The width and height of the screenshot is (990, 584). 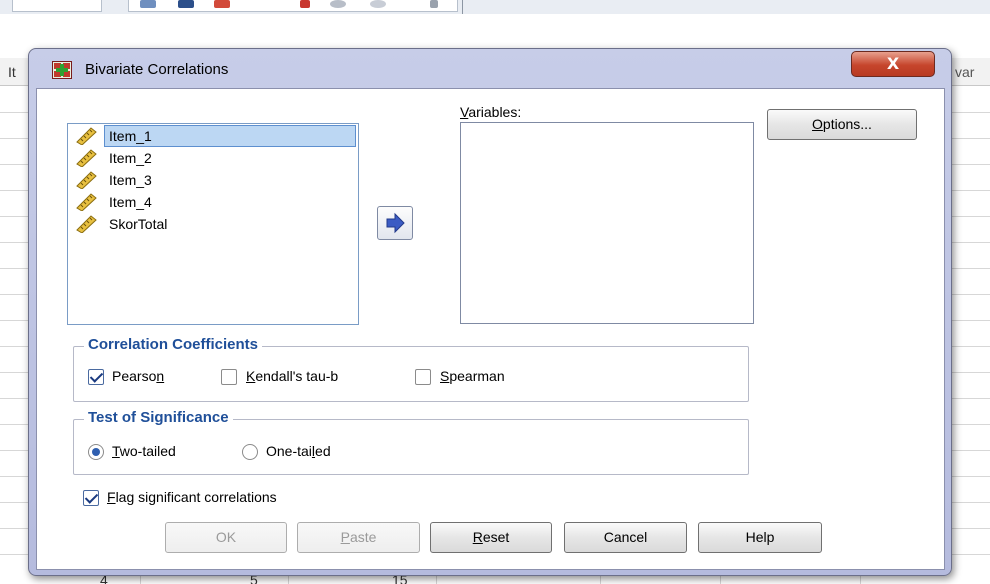 I want to click on variable-label: Item_4, so click(x=130, y=202).